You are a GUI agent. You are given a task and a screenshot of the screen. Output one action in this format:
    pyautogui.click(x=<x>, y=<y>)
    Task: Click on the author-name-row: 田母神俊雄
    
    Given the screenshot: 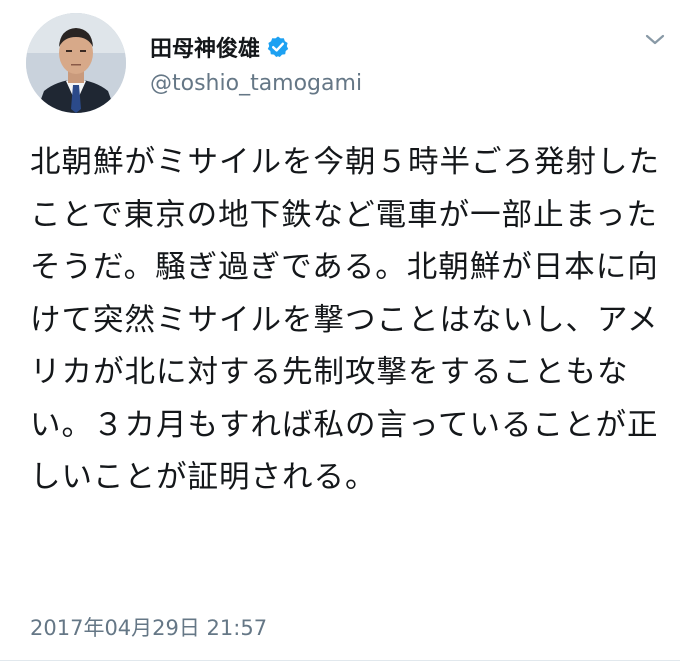 What is the action you would take?
    pyautogui.click(x=220, y=47)
    